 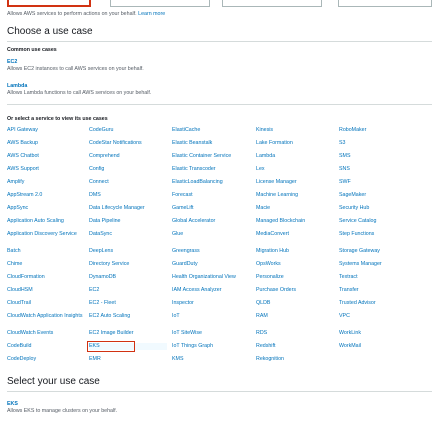 I want to click on service-option: Application Discovery Service, so click(x=46, y=234).